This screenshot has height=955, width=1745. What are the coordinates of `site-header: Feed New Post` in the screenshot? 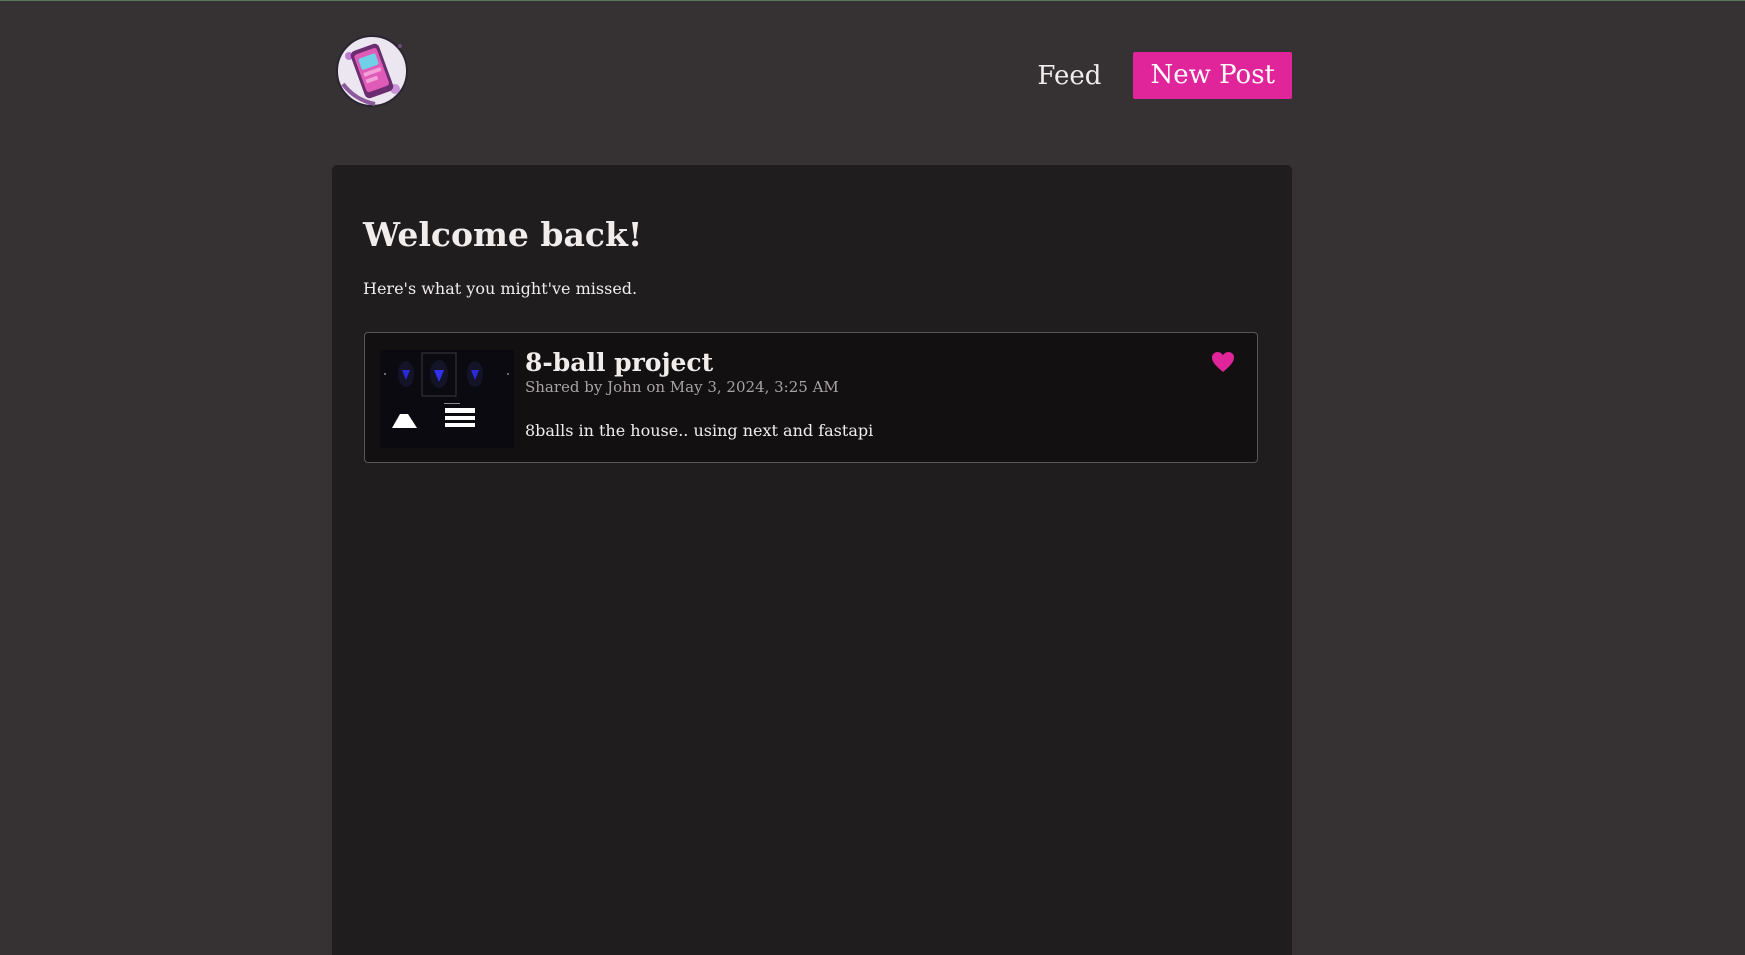 It's located at (812, 75).